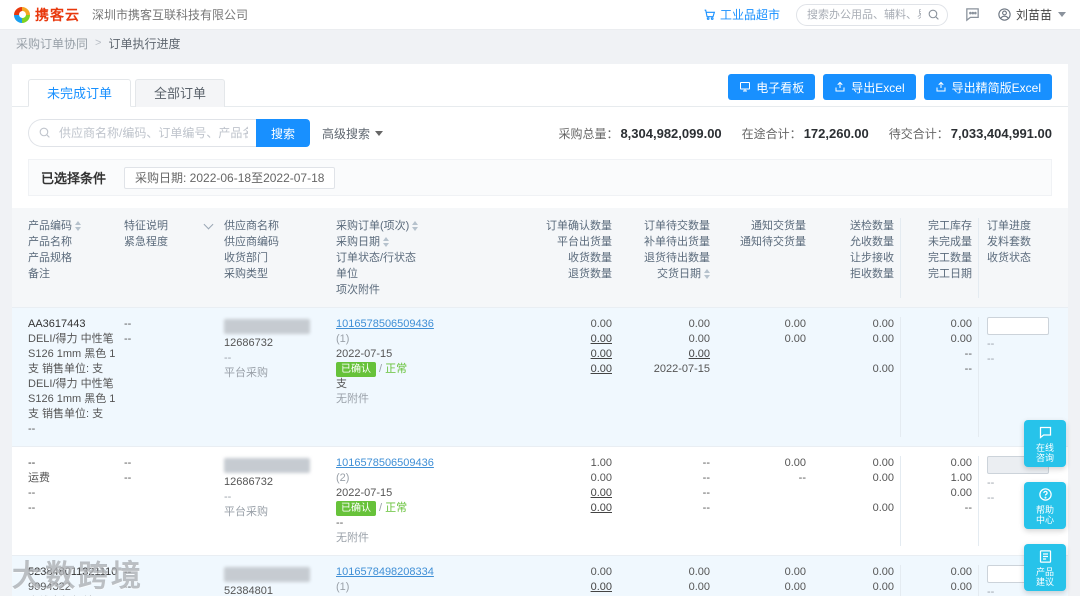  What do you see at coordinates (341, 384) in the screenshot?
I see `order-unit: 支` at bounding box center [341, 384].